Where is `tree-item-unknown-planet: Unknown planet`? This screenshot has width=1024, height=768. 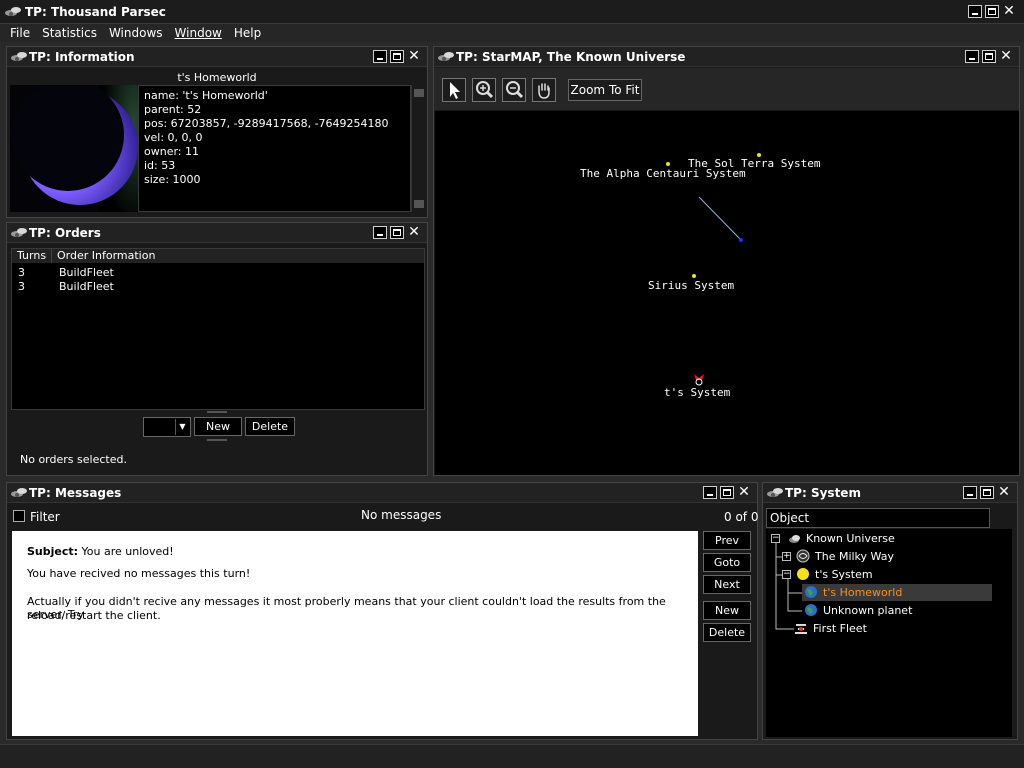
tree-item-unknown-planet: Unknown planet is located at coordinates (867, 610).